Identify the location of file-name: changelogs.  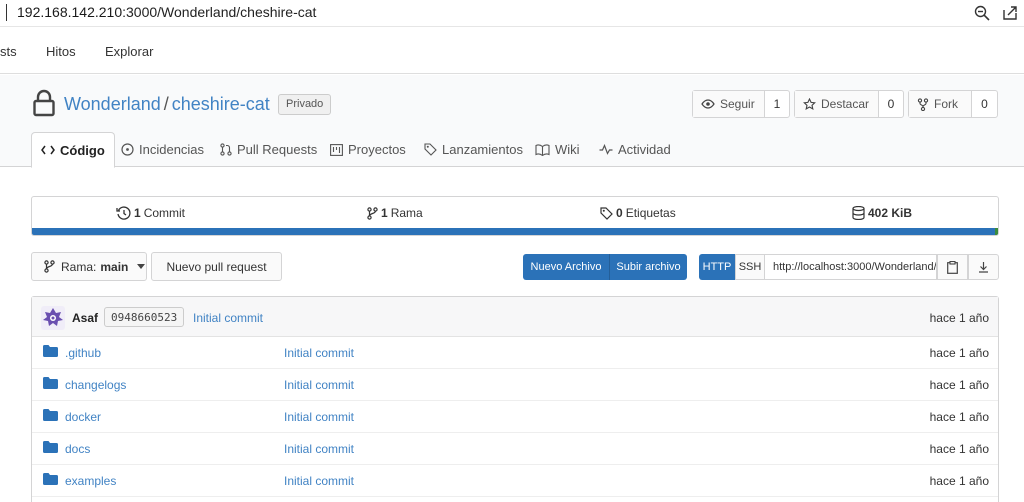
(95, 385).